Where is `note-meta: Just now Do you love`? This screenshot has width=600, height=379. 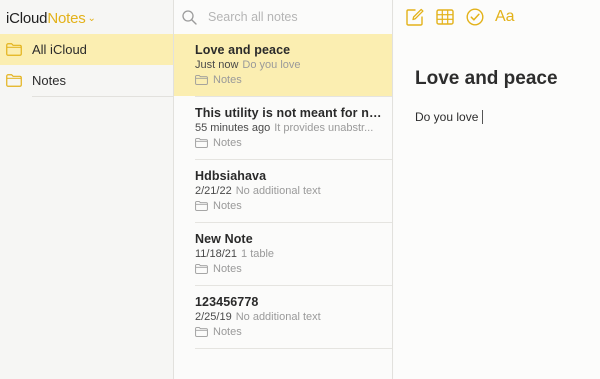
note-meta: Just now Do you love is located at coordinates (290, 65).